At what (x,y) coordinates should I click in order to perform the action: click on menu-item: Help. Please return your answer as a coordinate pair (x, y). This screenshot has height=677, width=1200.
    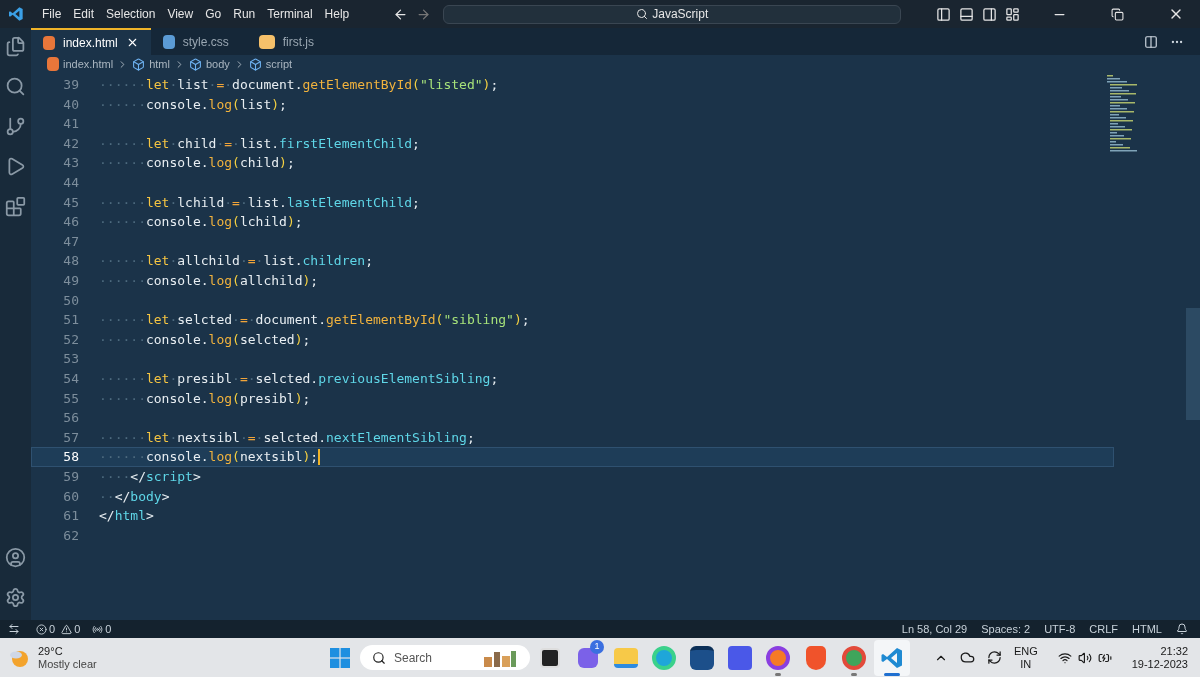
    Looking at the image, I should click on (337, 14).